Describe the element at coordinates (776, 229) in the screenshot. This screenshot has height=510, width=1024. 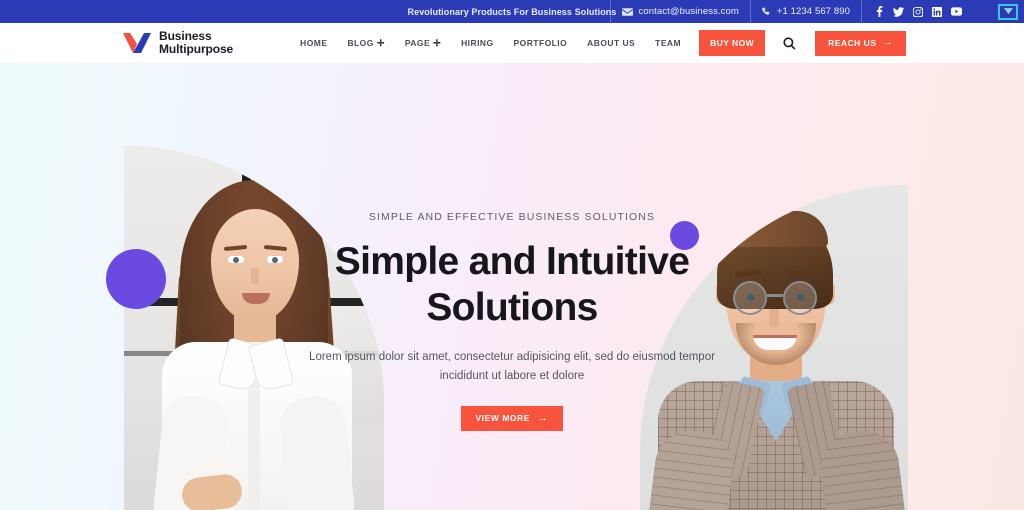
I see `man-hair-sweep` at that location.